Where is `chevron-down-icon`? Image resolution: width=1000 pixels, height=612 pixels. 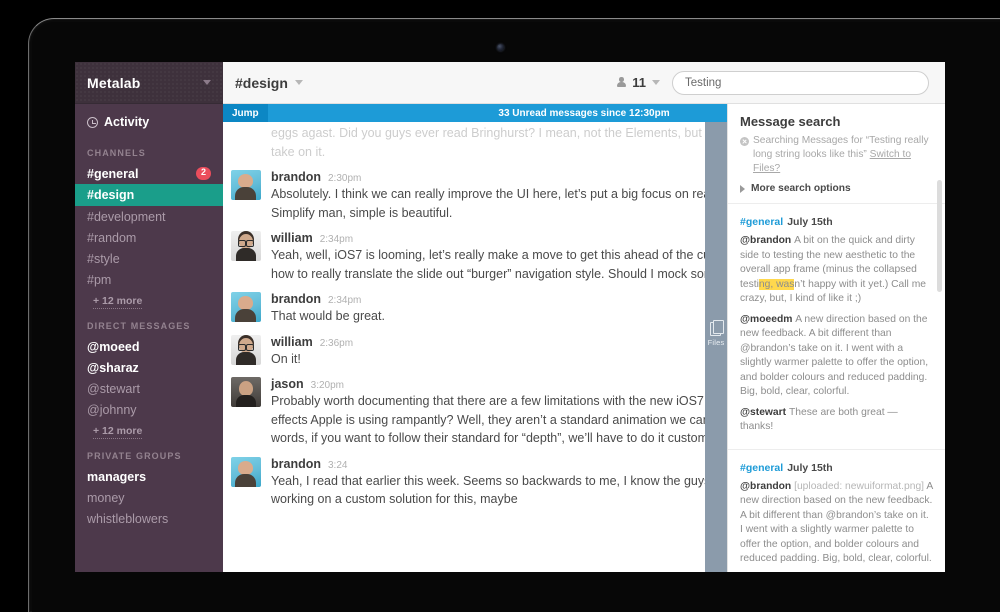
chevron-down-icon is located at coordinates (207, 82).